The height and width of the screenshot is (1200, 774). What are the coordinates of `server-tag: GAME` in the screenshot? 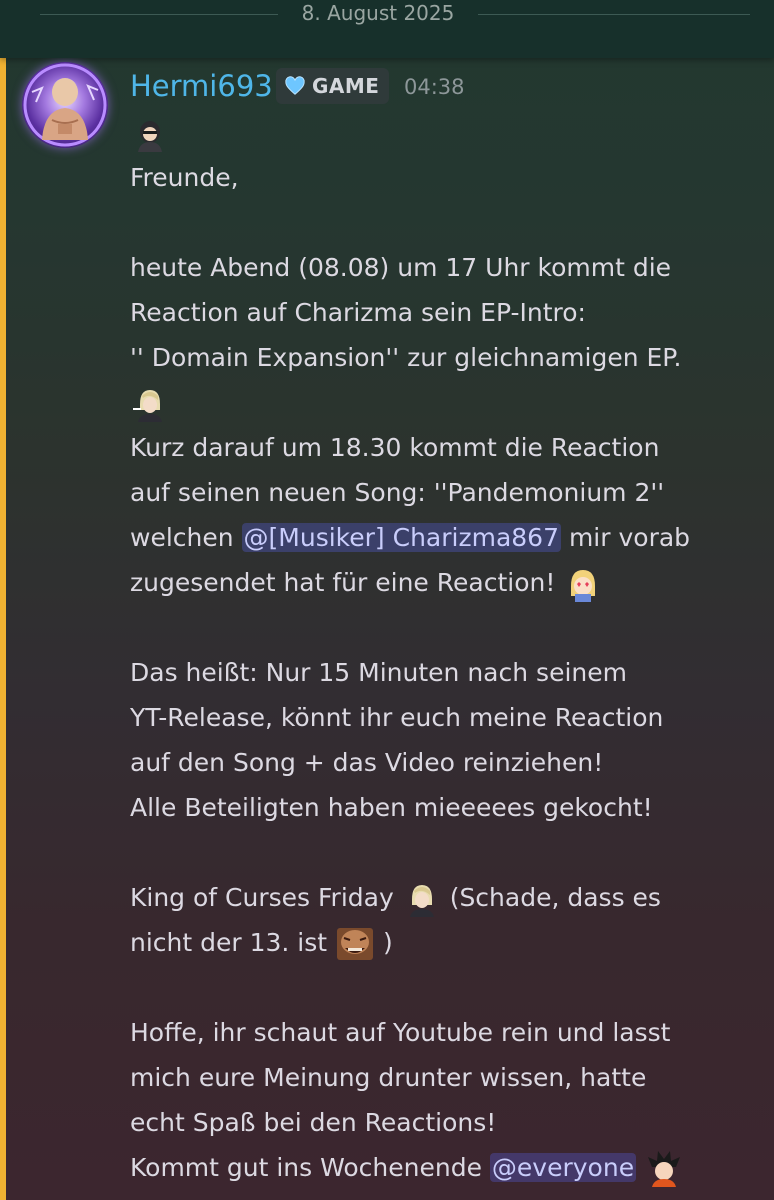 It's located at (333, 86).